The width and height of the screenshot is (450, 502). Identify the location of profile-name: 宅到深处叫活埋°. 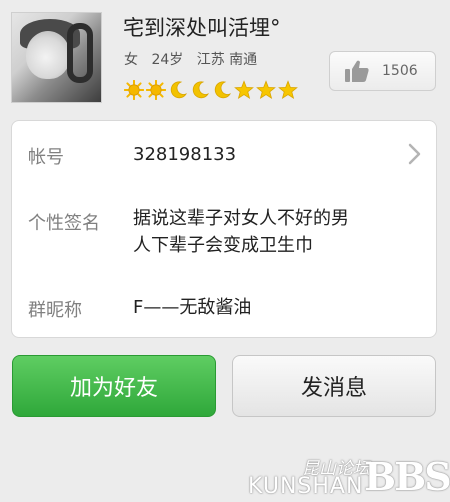
(202, 28).